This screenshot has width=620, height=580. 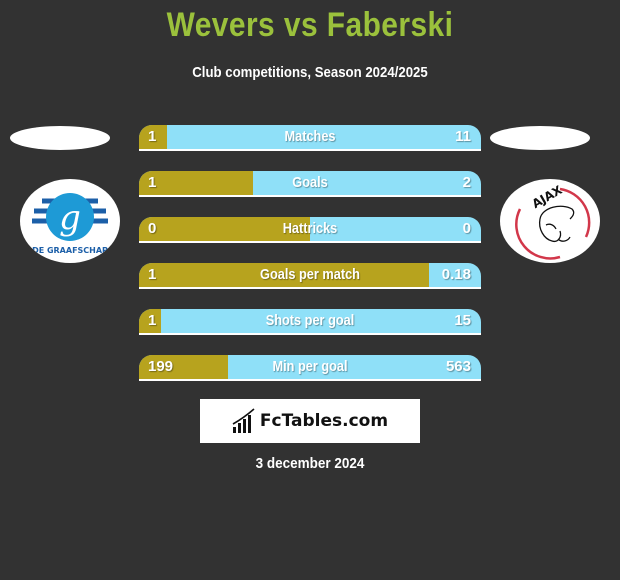 I want to click on right-value: 0.18, so click(x=456, y=274).